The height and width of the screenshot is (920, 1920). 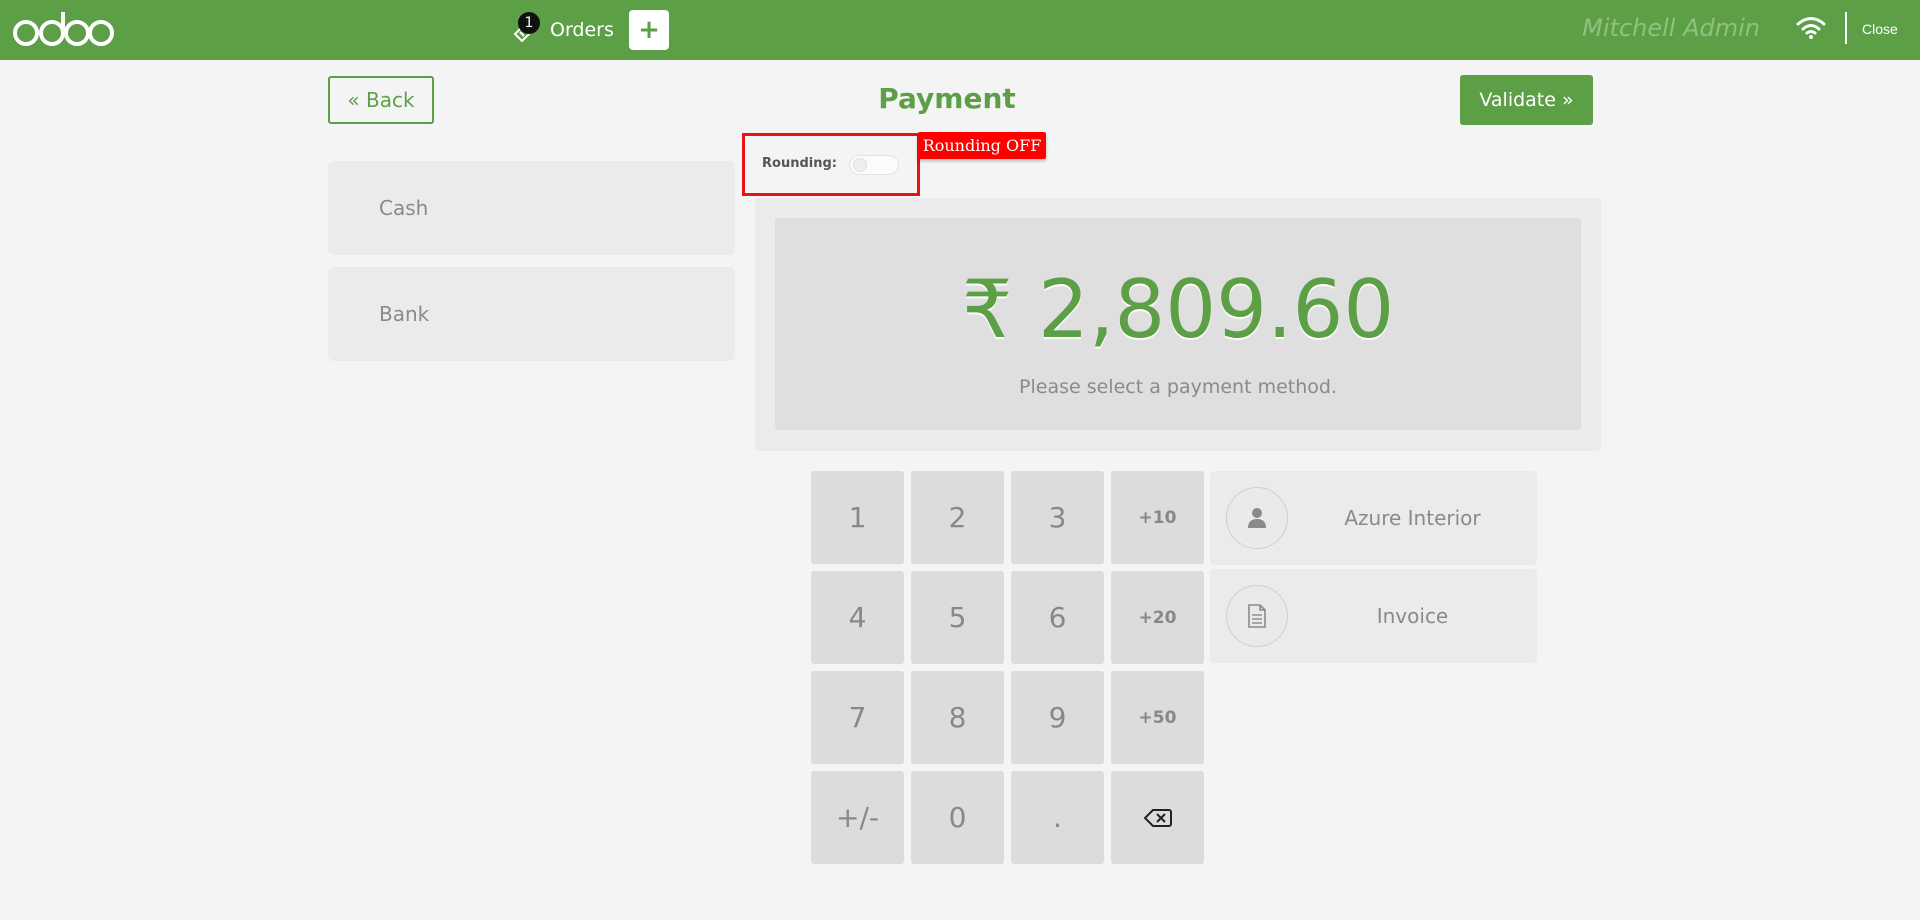 I want to click on ticket-icon: 1, so click(x=524, y=30).